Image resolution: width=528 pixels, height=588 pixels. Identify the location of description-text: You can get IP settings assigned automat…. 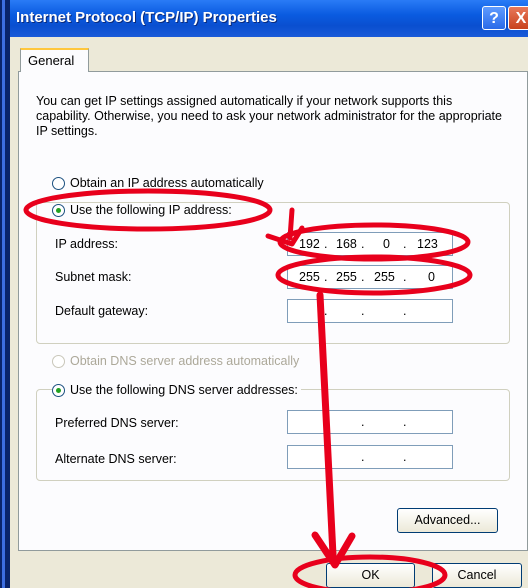
(269, 116).